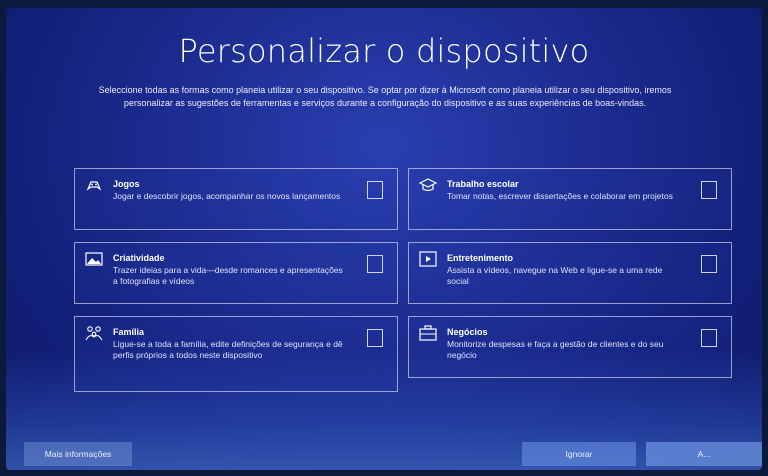  What do you see at coordinates (483, 184) in the screenshot?
I see `option-title: Trabalho escolar` at bounding box center [483, 184].